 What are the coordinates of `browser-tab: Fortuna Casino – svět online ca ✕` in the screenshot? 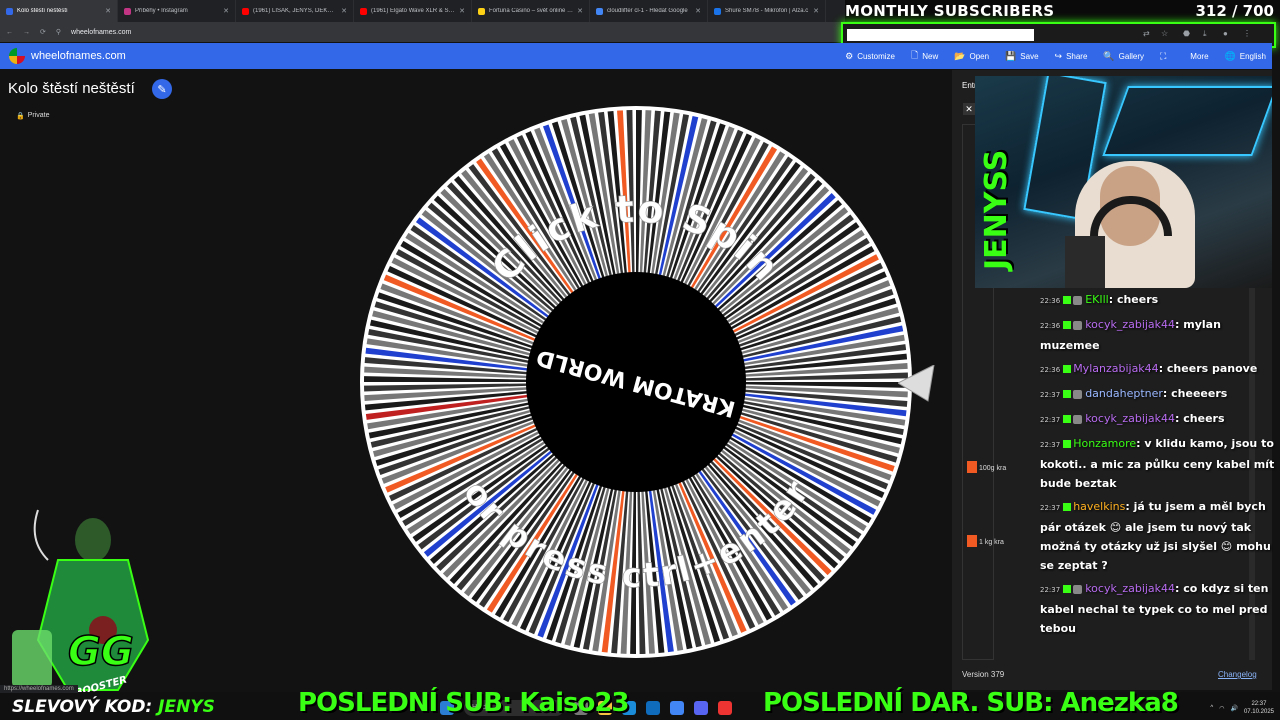 It's located at (531, 11).